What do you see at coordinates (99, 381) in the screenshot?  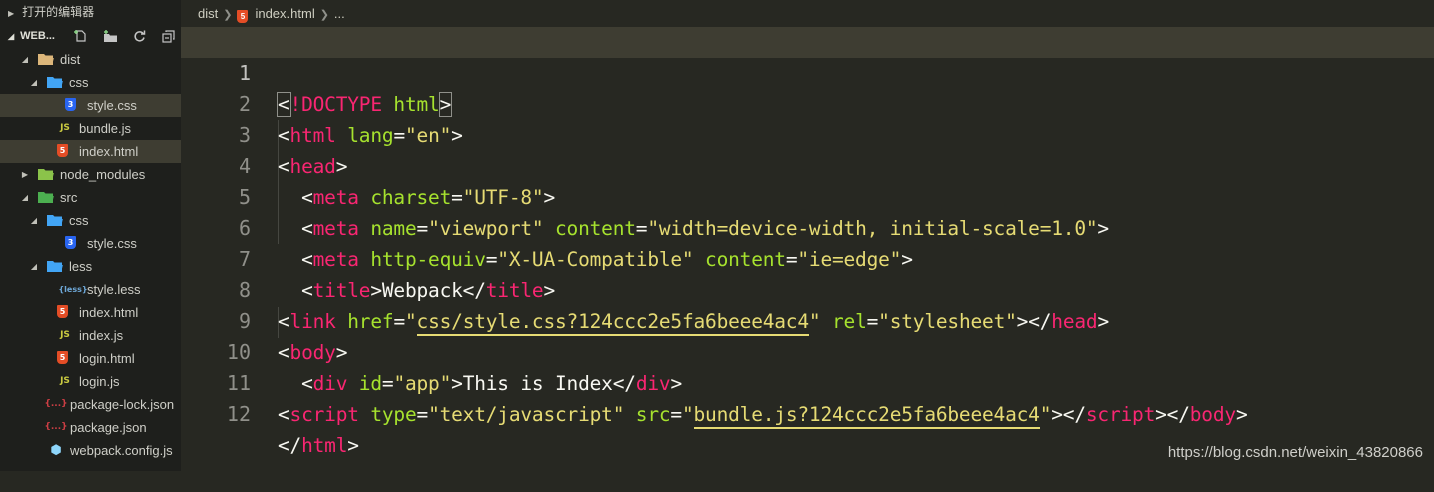 I see `tree-item-label: login.js` at bounding box center [99, 381].